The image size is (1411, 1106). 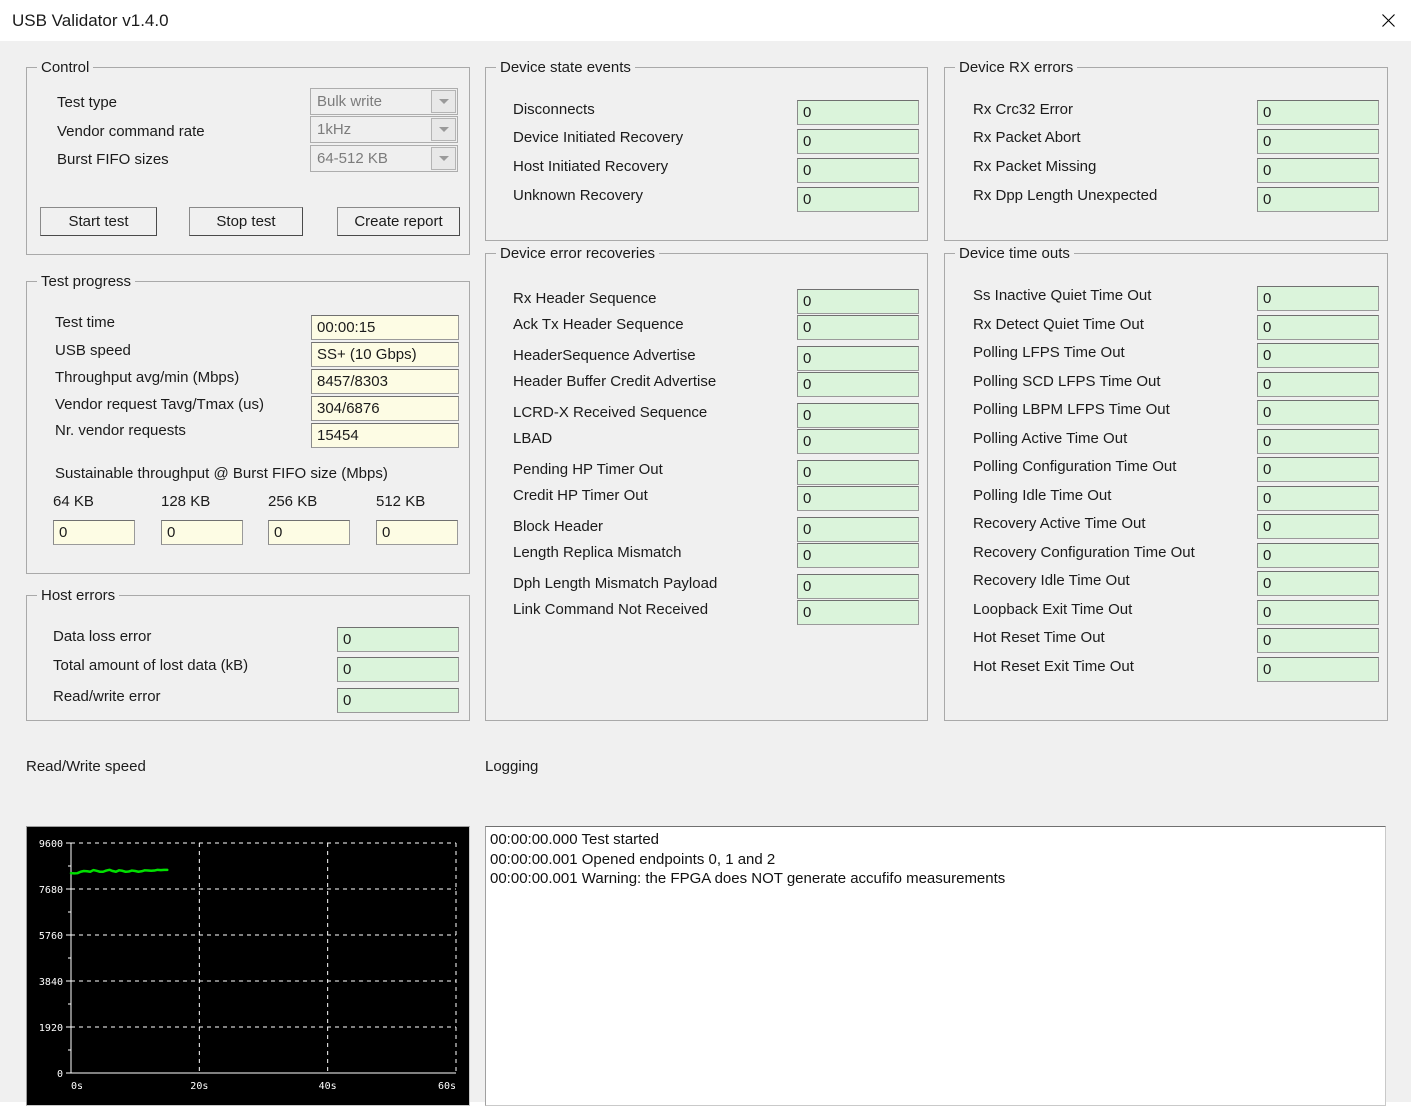 What do you see at coordinates (1075, 466) in the screenshot?
I see `polling-configuration-time-out-label: Polling Configuration Time Out` at bounding box center [1075, 466].